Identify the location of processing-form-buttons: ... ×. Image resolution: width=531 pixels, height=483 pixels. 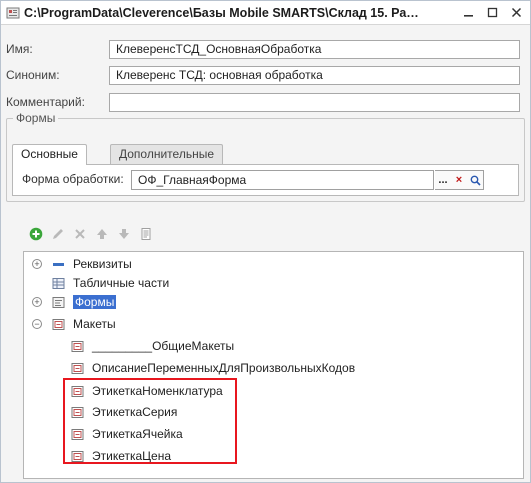
(459, 180).